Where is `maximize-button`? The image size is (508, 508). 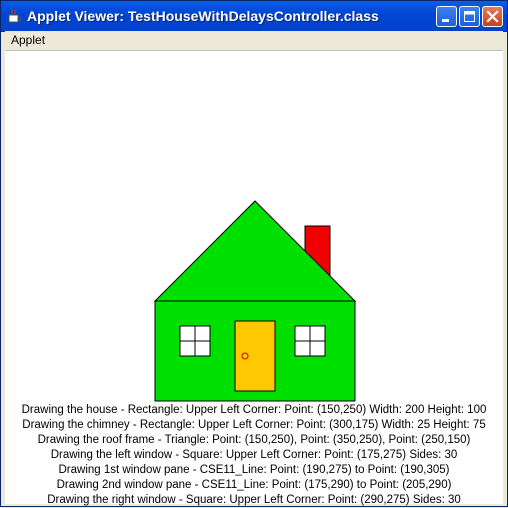 maximize-button is located at coordinates (469, 16).